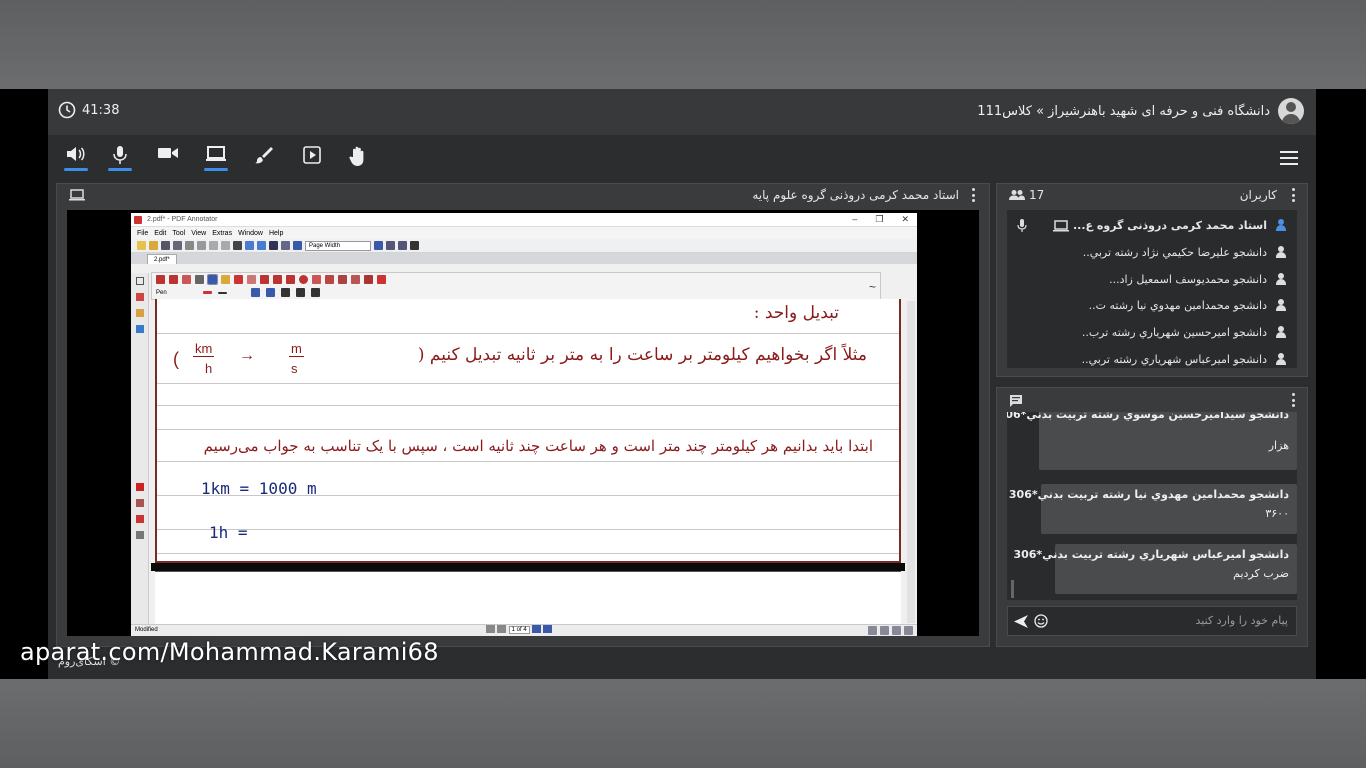 This screenshot has height=768, width=1366. Describe the element at coordinates (264, 158) in the screenshot. I see `brush-icon` at that location.